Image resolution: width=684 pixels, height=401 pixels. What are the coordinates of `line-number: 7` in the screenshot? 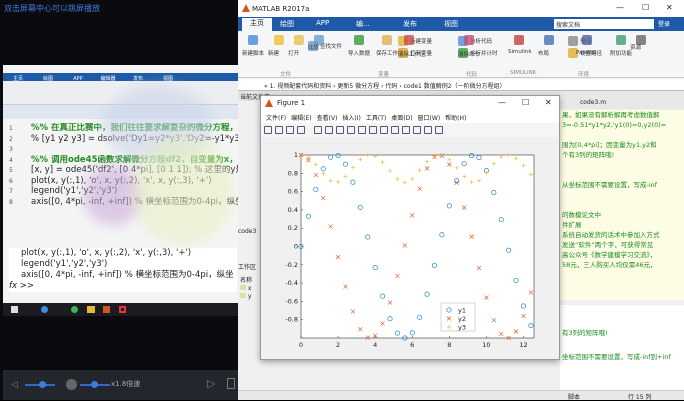 It's located at (11, 191).